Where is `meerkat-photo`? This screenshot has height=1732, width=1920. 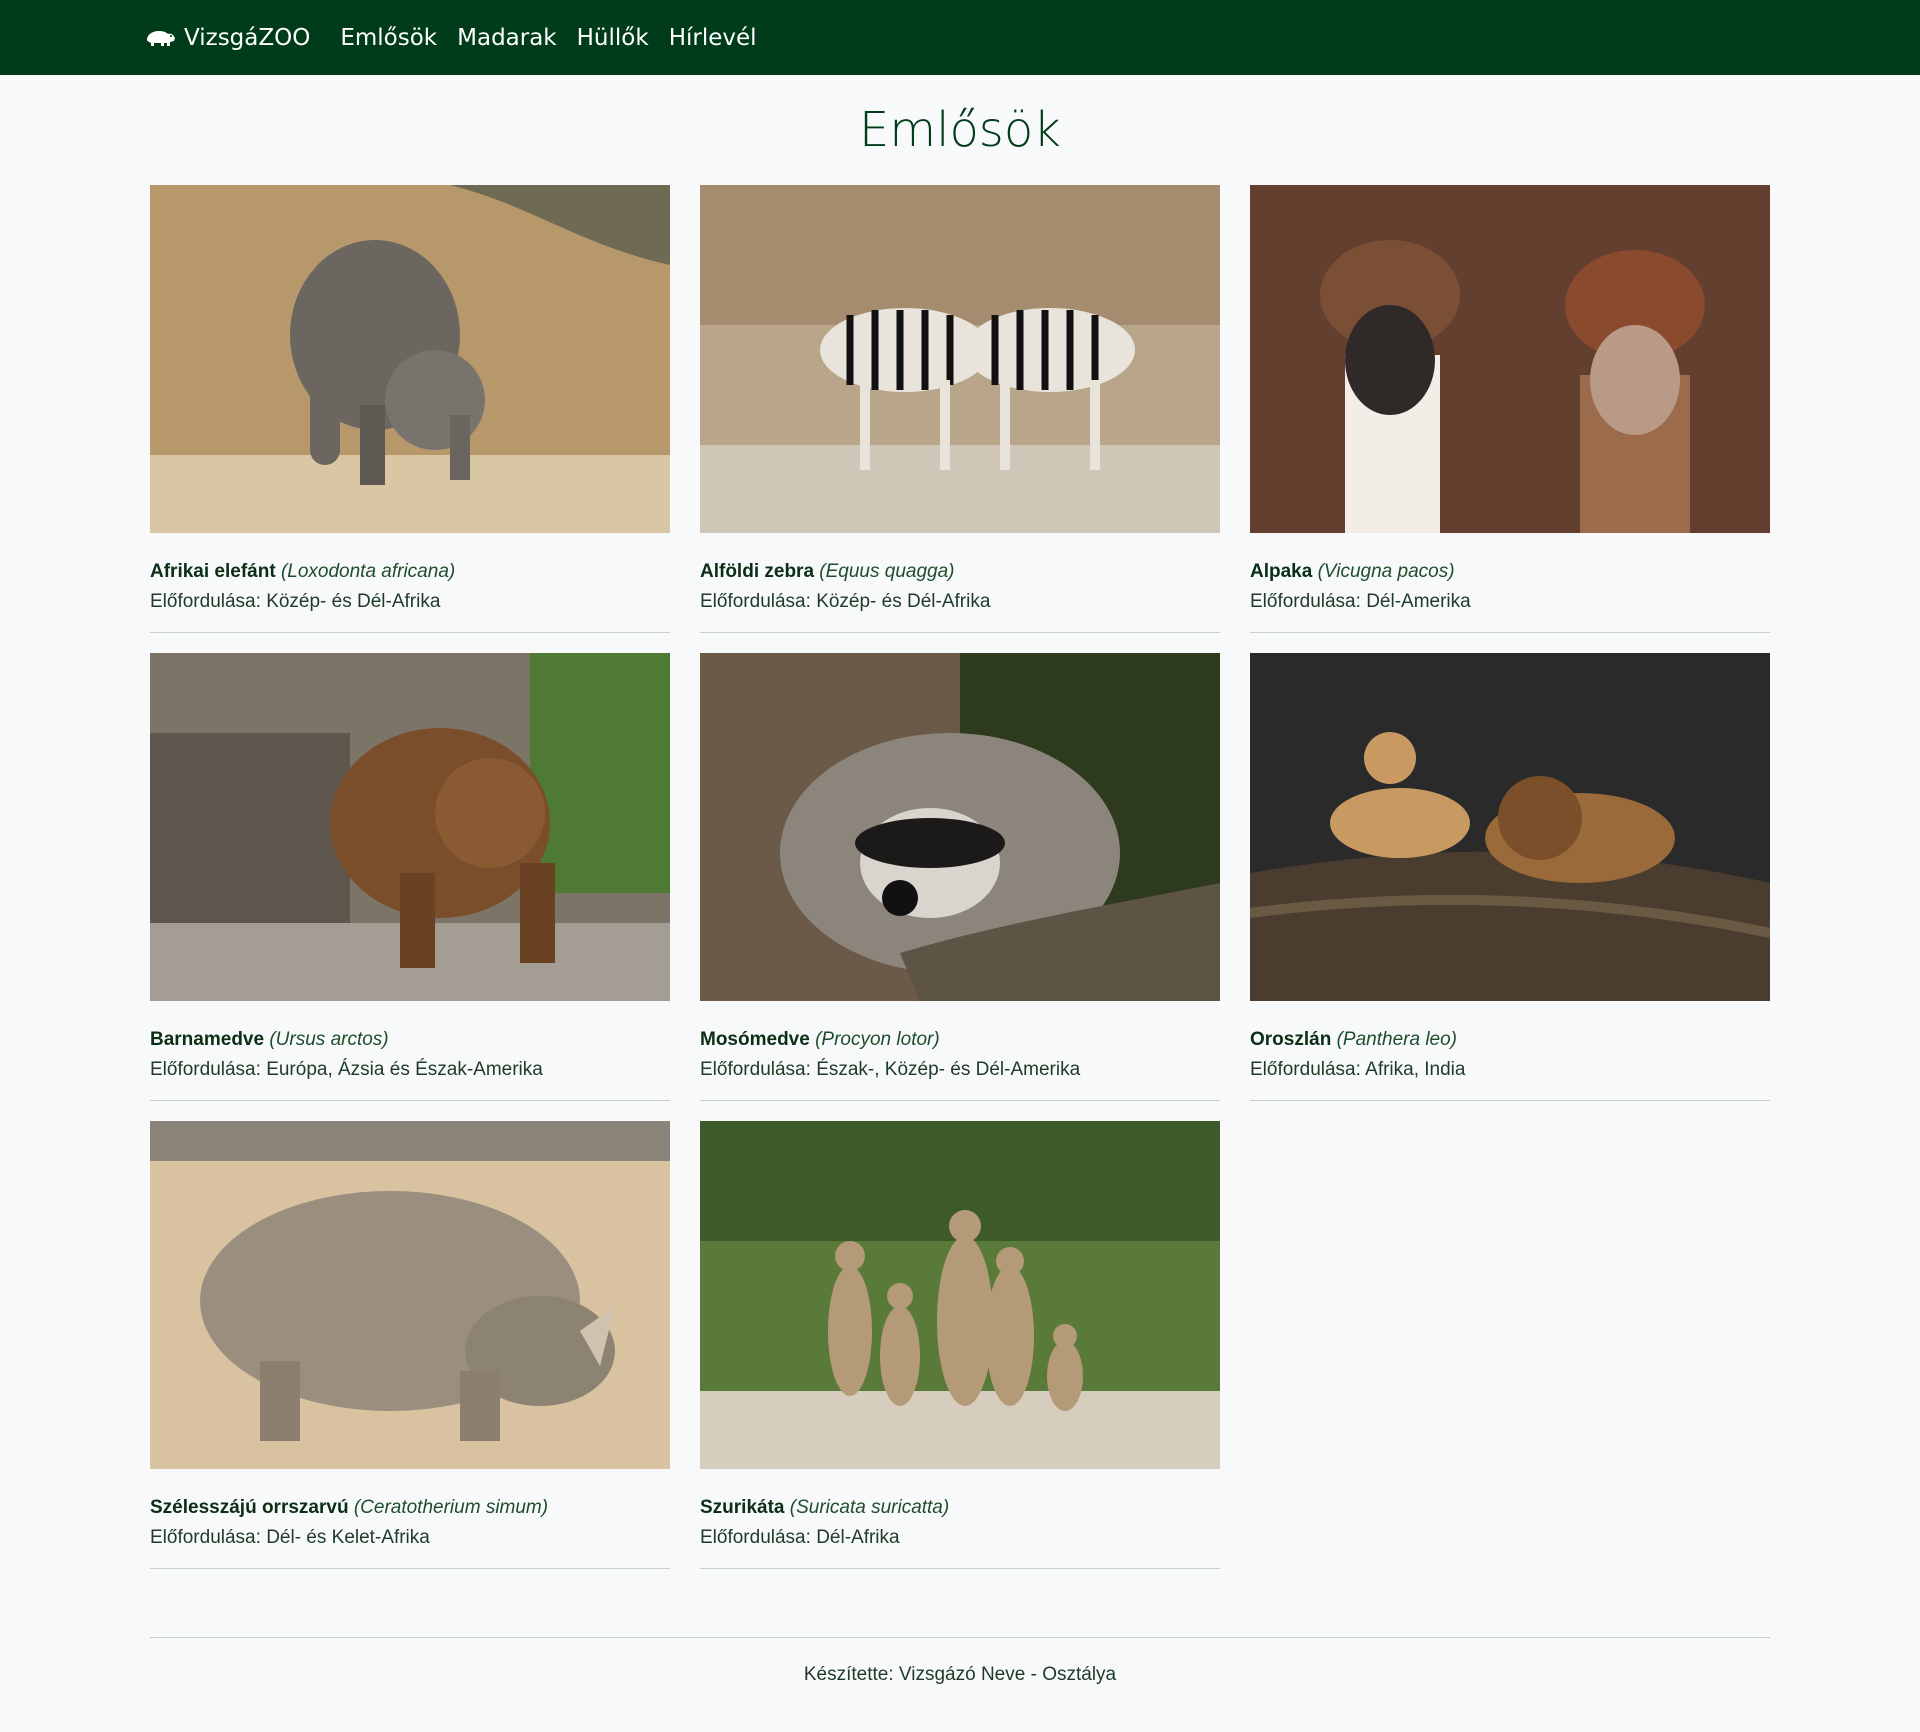
meerkat-photo is located at coordinates (960, 1295).